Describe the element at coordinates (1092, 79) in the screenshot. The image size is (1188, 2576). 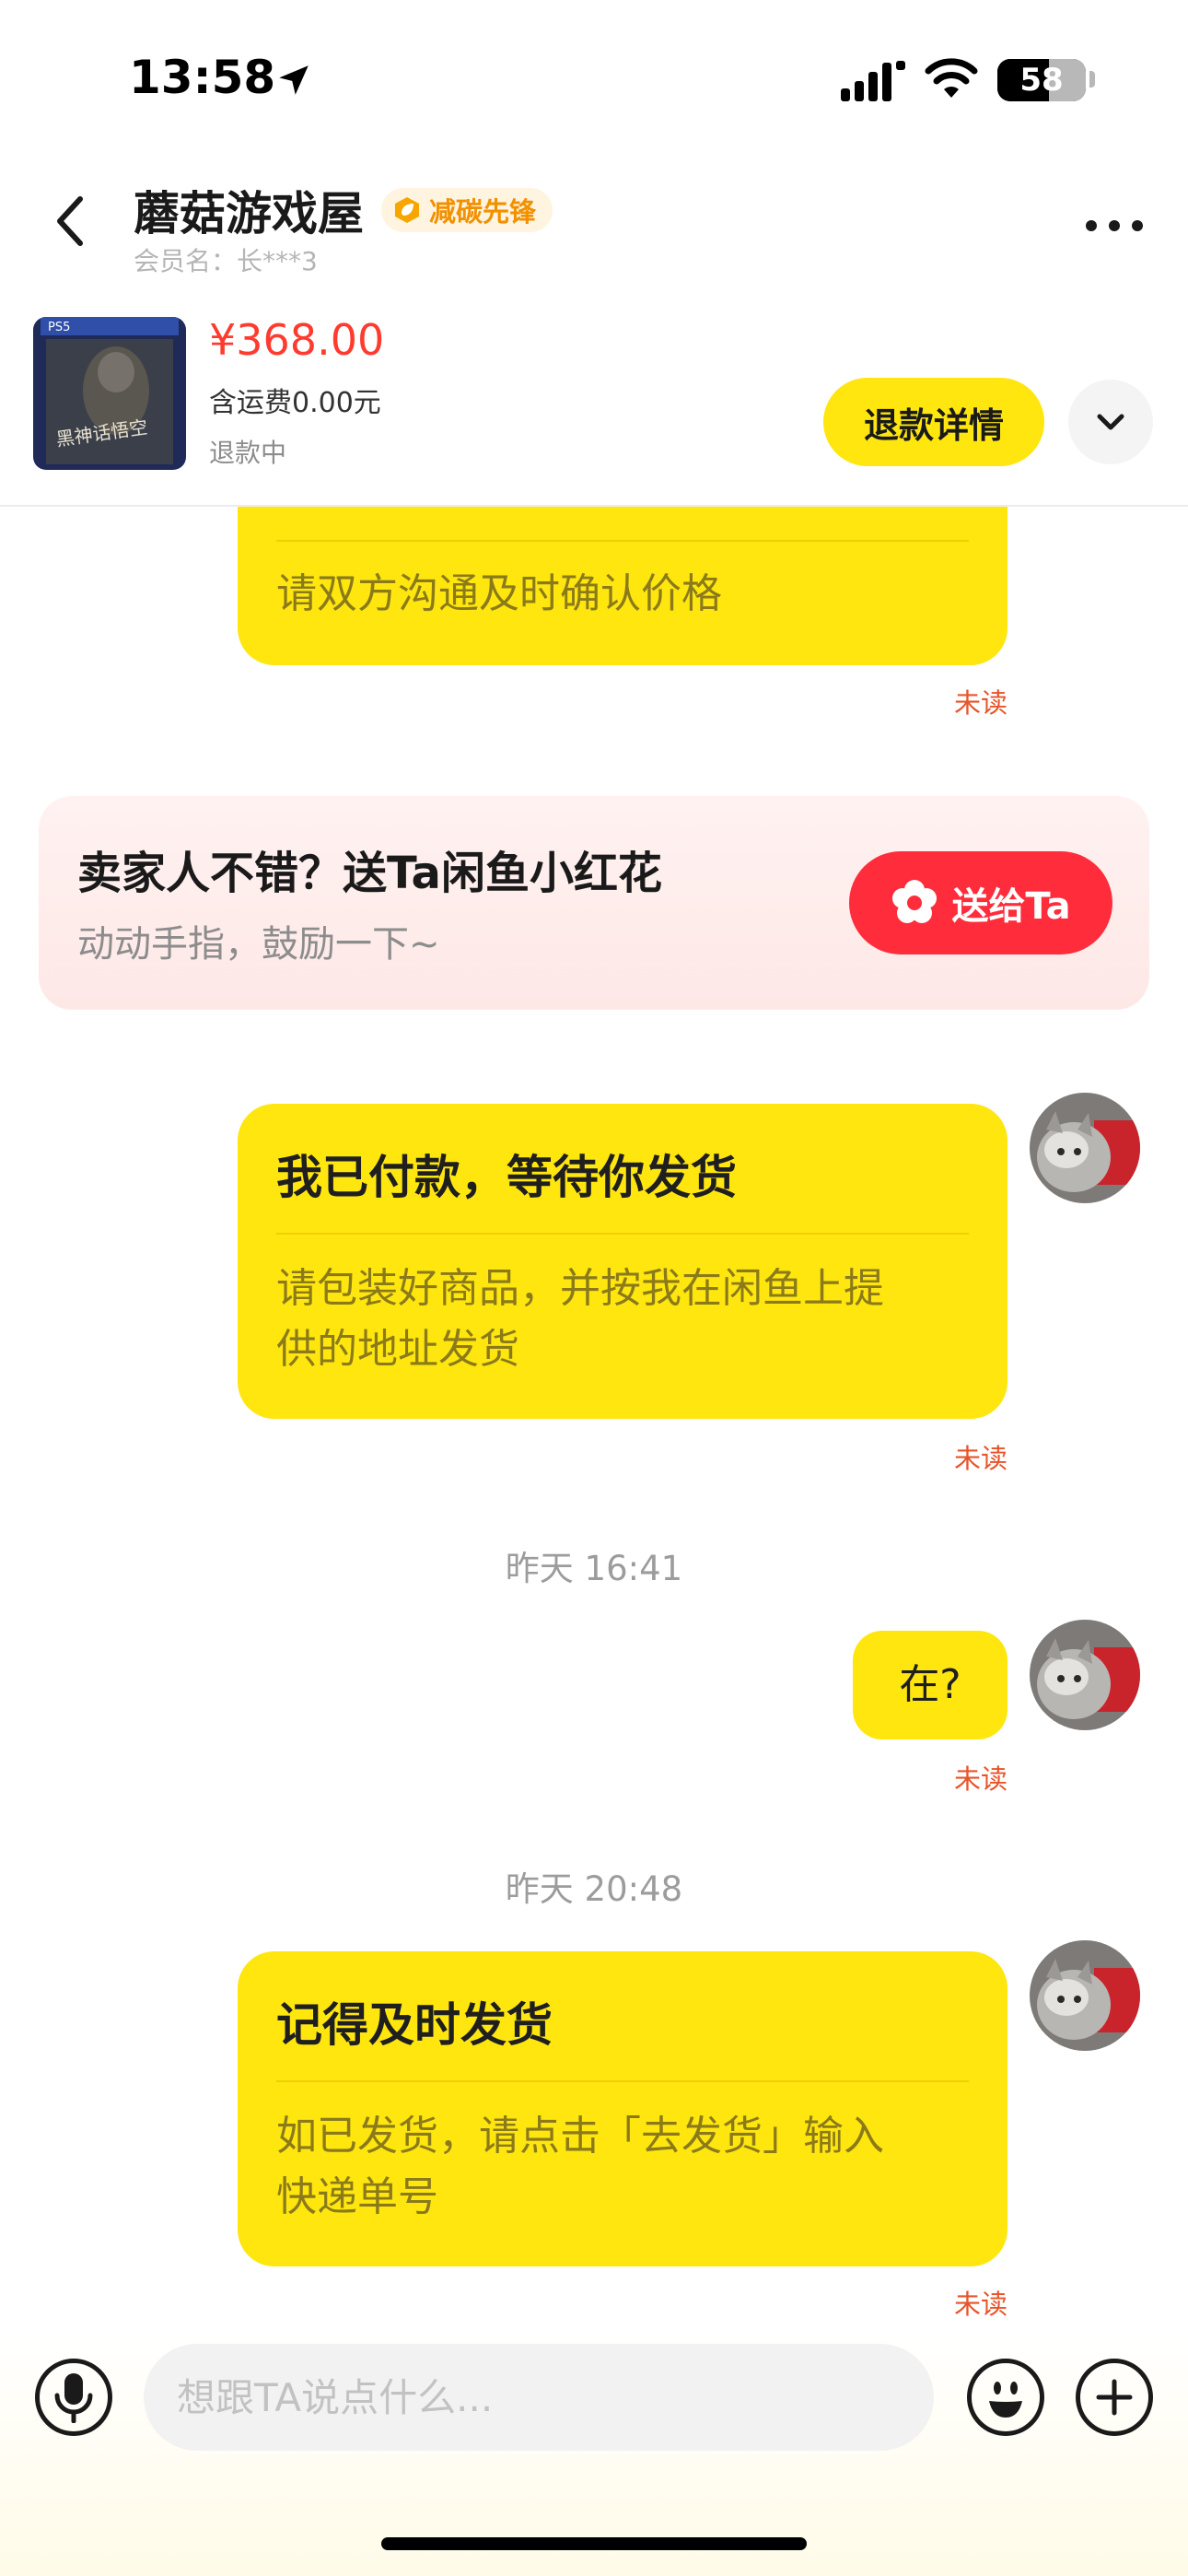
I see `battery-cap` at that location.